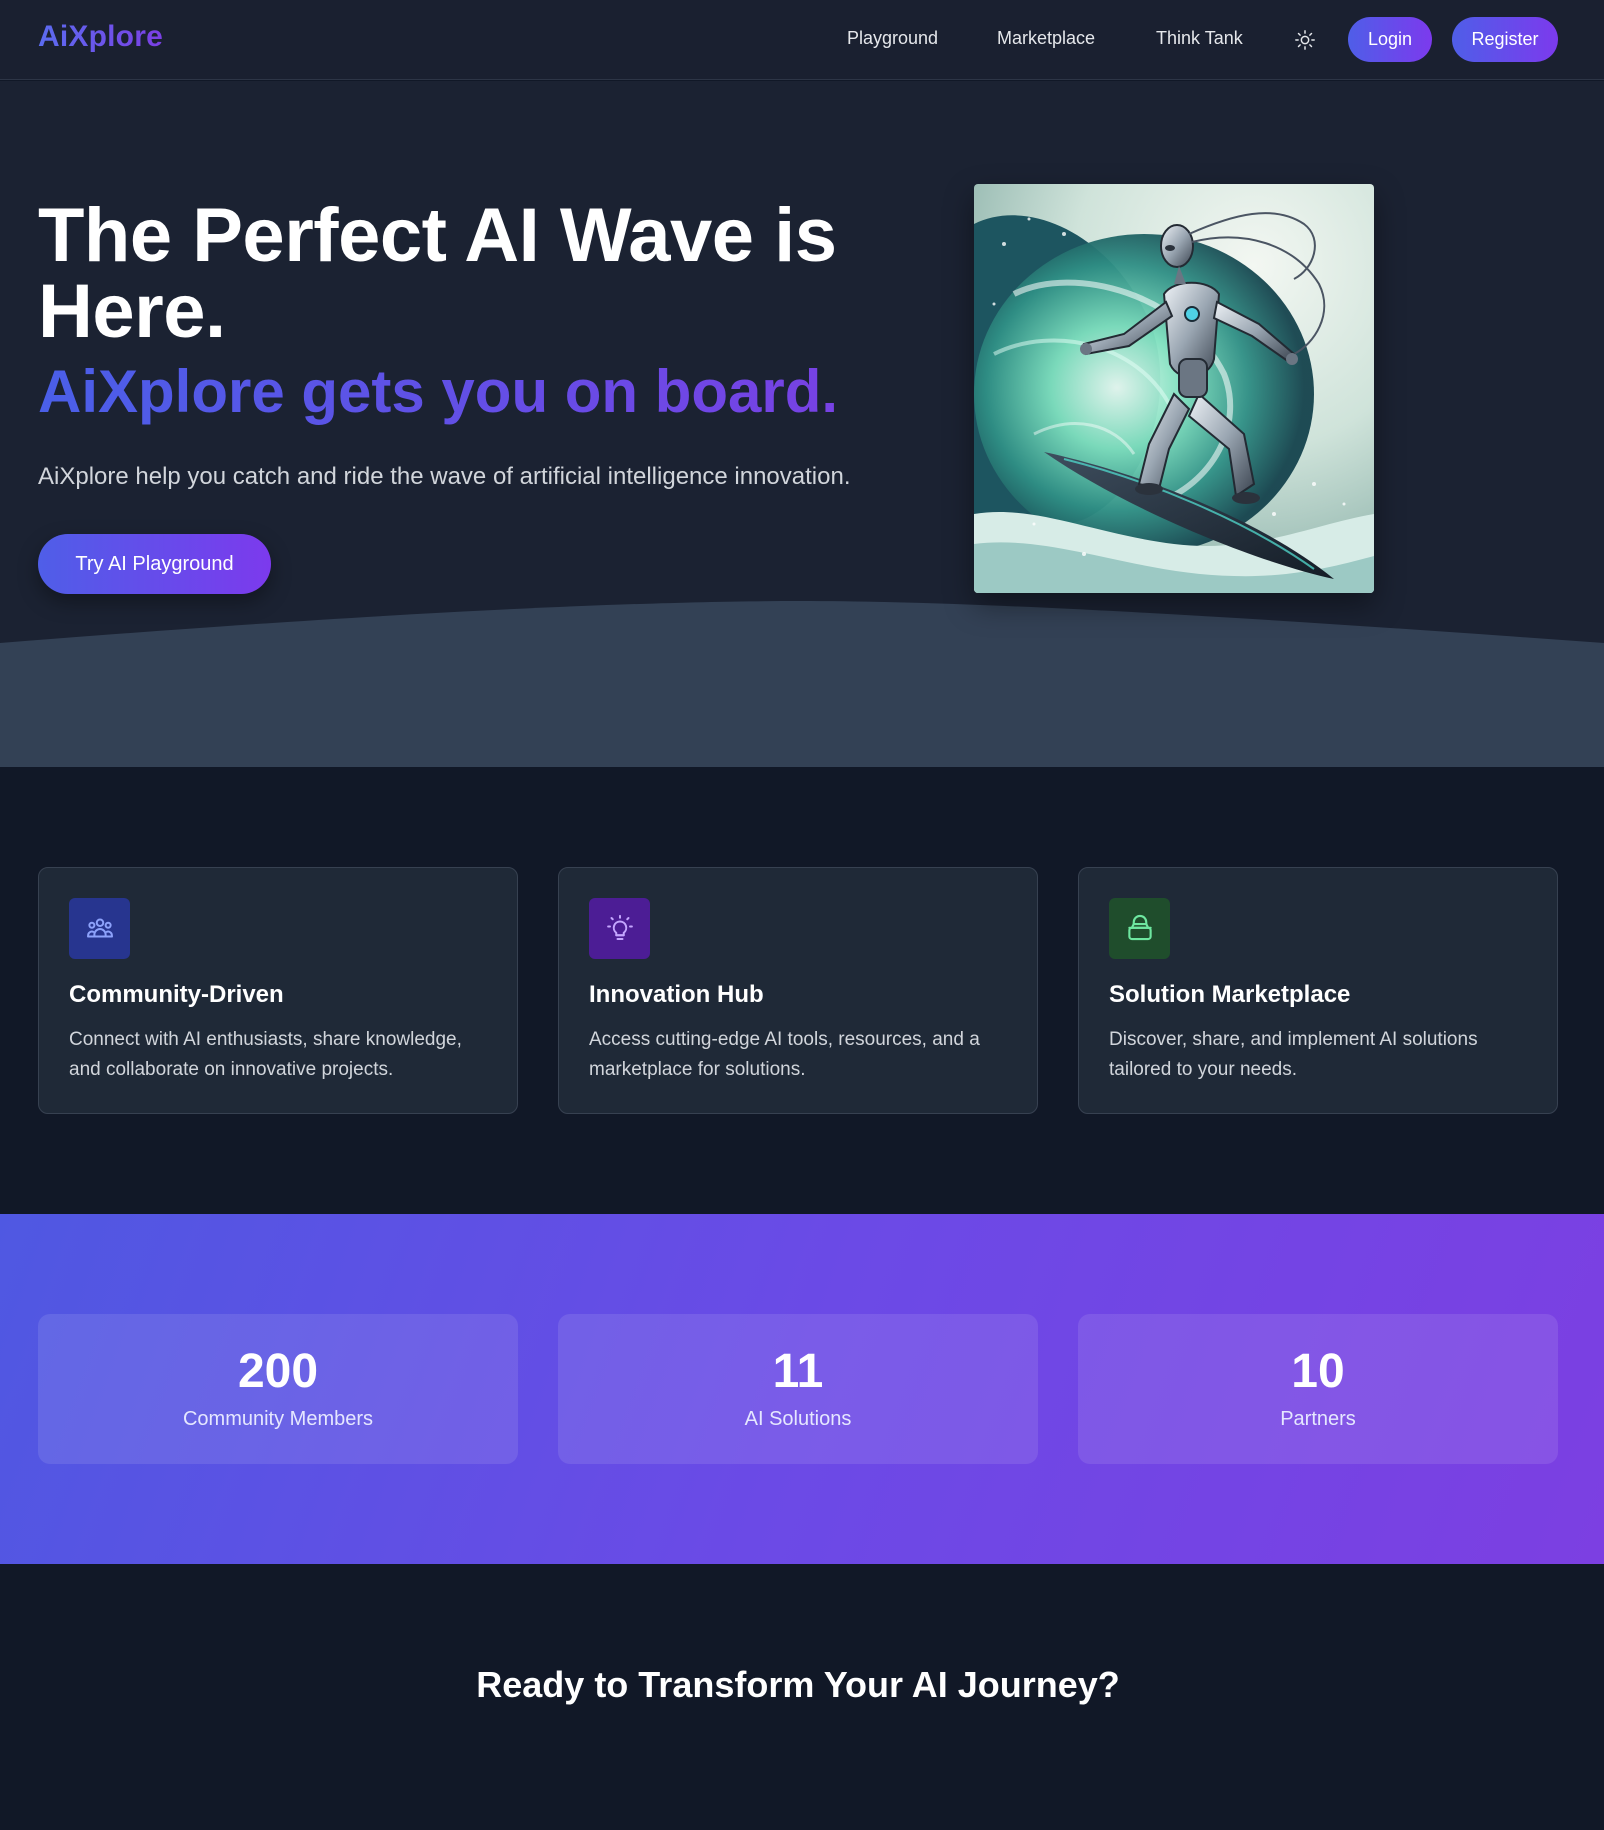 The height and width of the screenshot is (1830, 1604). Describe the element at coordinates (892, 38) in the screenshot. I see `nav-link-playground: Playground` at that location.